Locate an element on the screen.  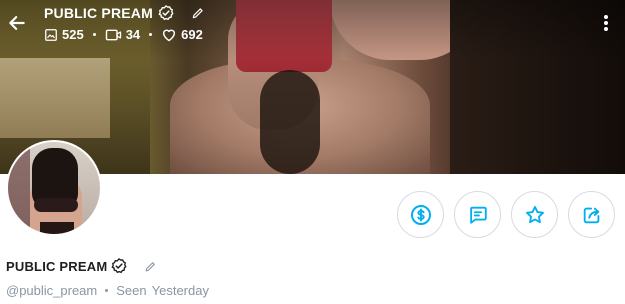
add-to-favorites-button is located at coordinates (534, 214).